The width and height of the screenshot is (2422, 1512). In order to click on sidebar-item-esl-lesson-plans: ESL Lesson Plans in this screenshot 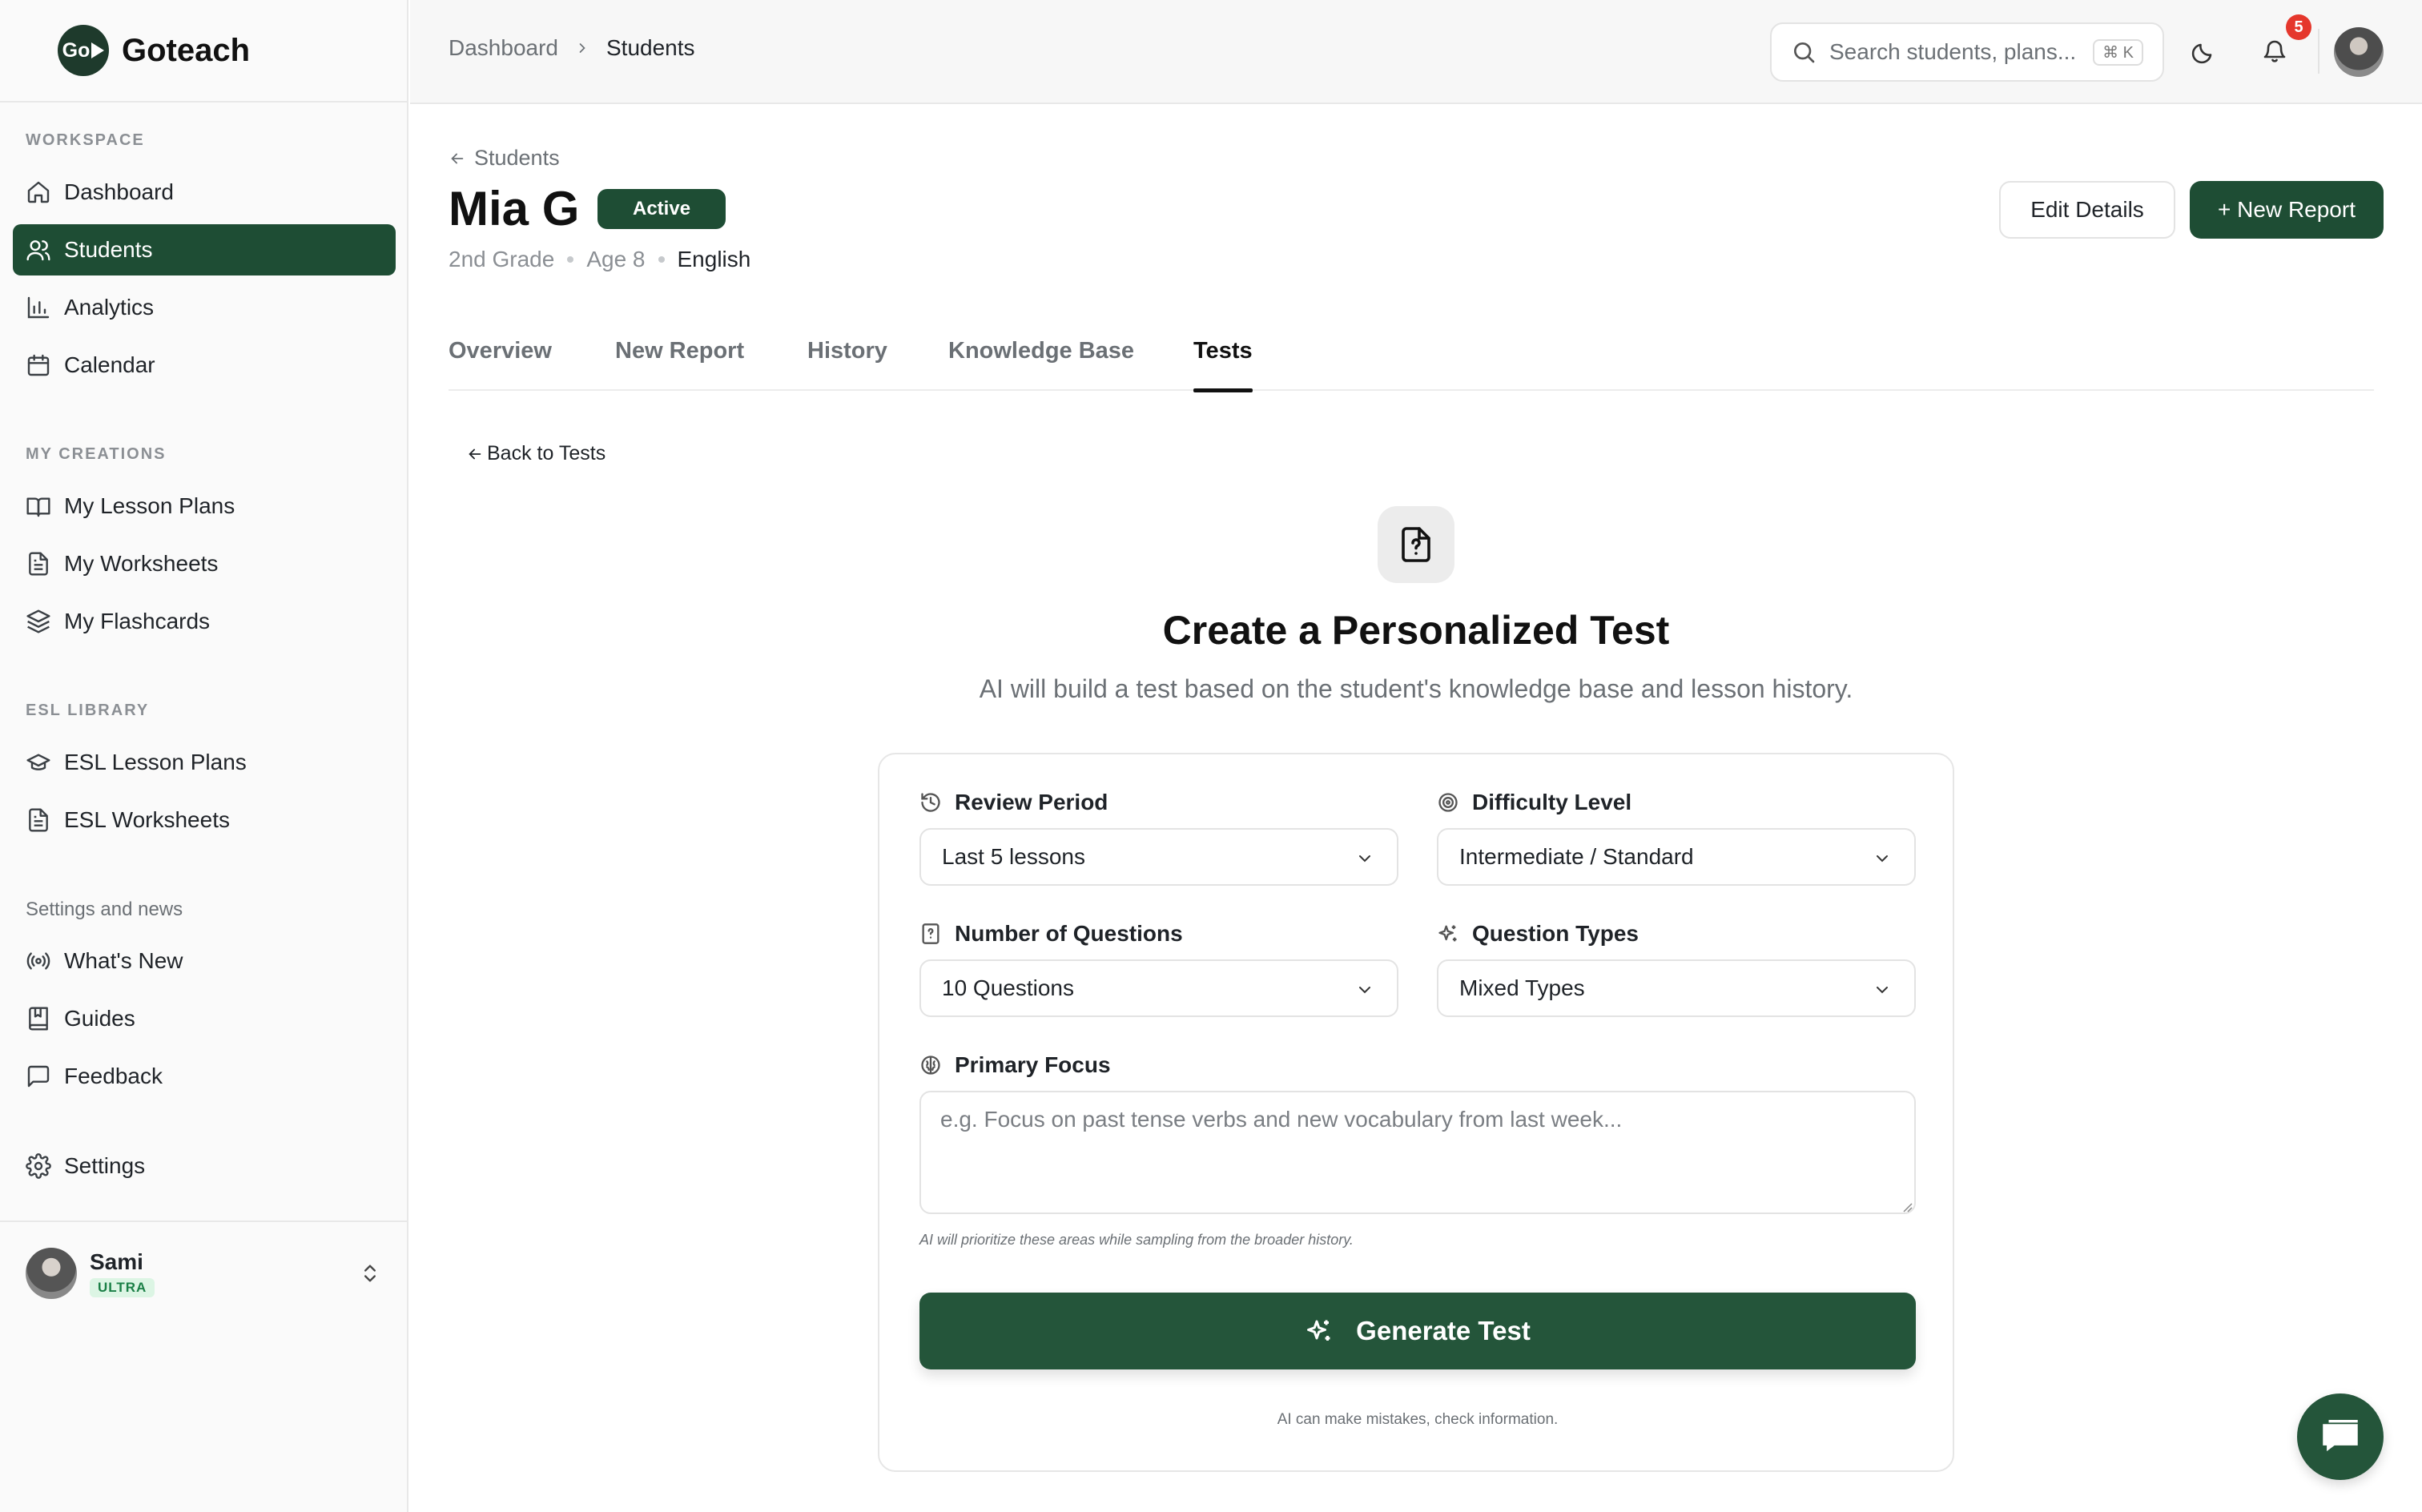, I will do `click(204, 762)`.